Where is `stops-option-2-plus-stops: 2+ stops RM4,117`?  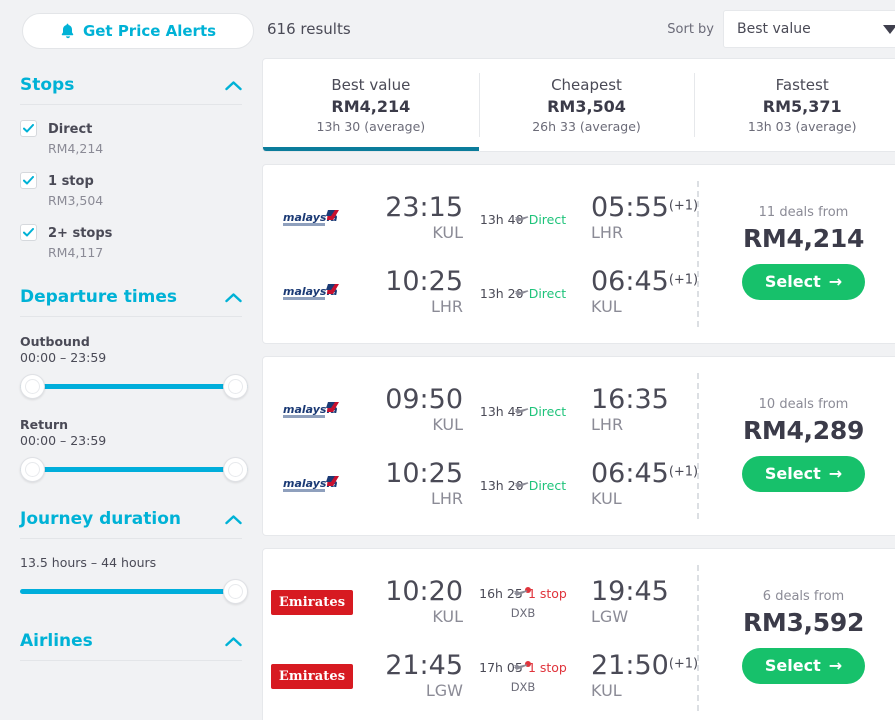 stops-option-2-plus-stops: 2+ stops RM4,117 is located at coordinates (131, 241).